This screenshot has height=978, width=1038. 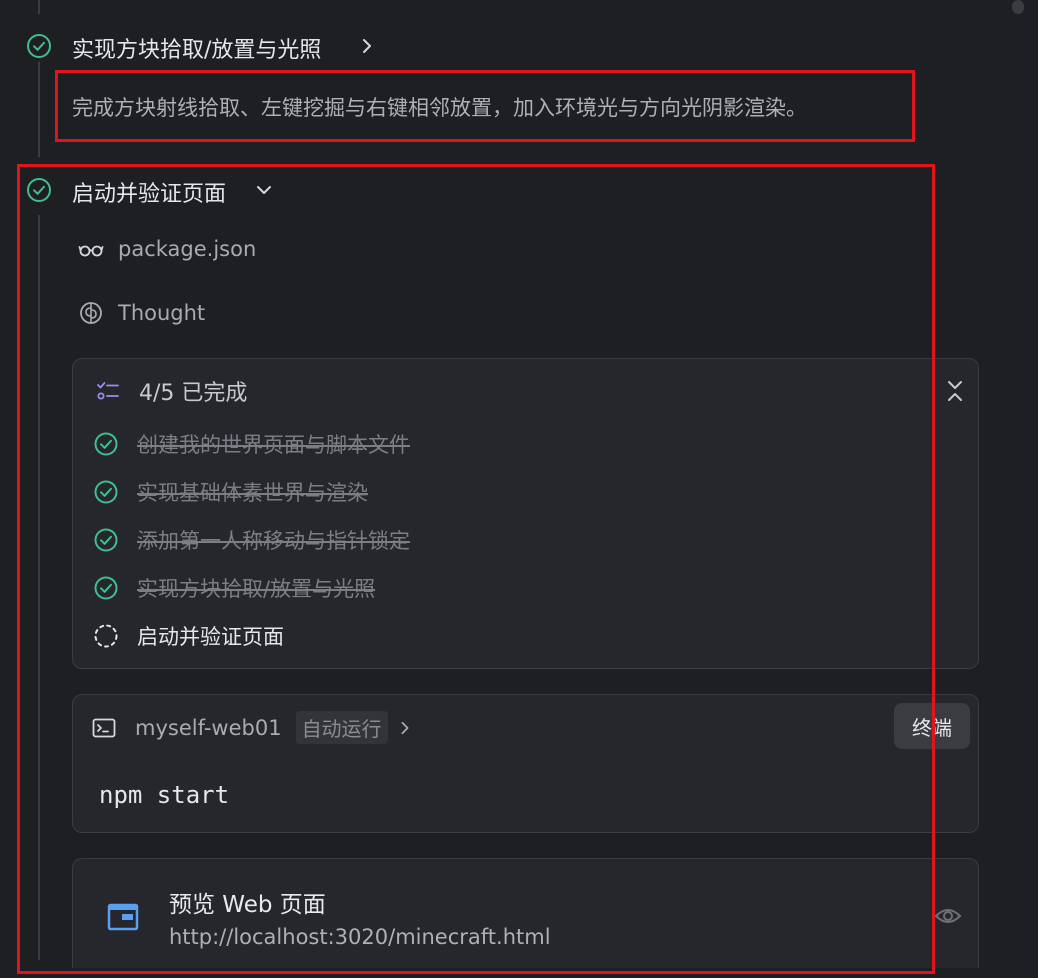 I want to click on timeline-segment, so click(x=39, y=109).